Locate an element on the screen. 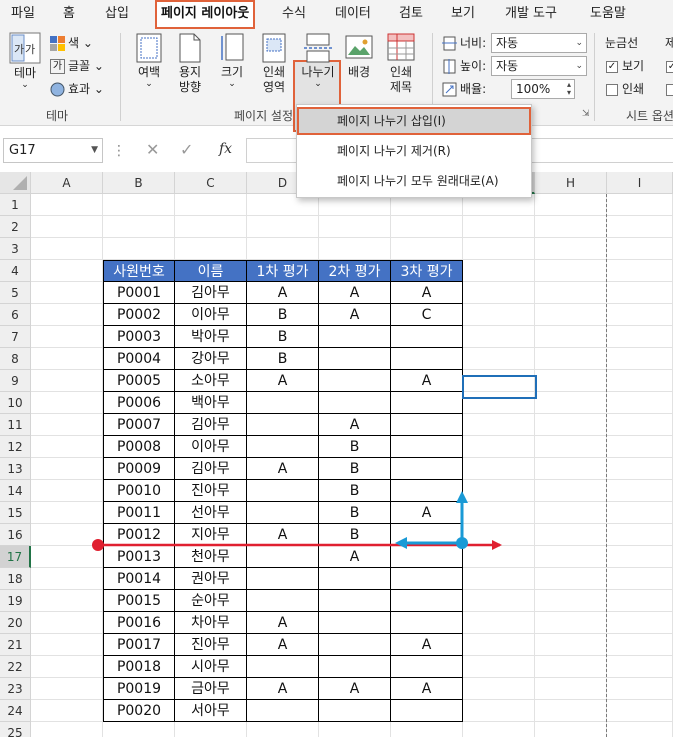 The image size is (673, 737). row-header-3: 3 is located at coordinates (15, 249).